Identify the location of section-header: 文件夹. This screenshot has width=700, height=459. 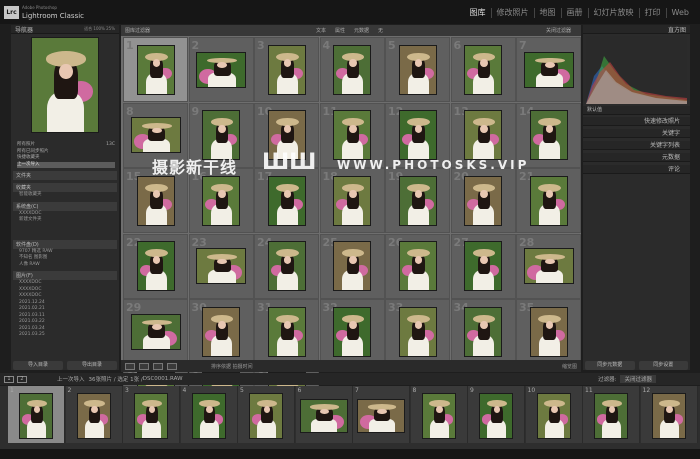
(65, 175).